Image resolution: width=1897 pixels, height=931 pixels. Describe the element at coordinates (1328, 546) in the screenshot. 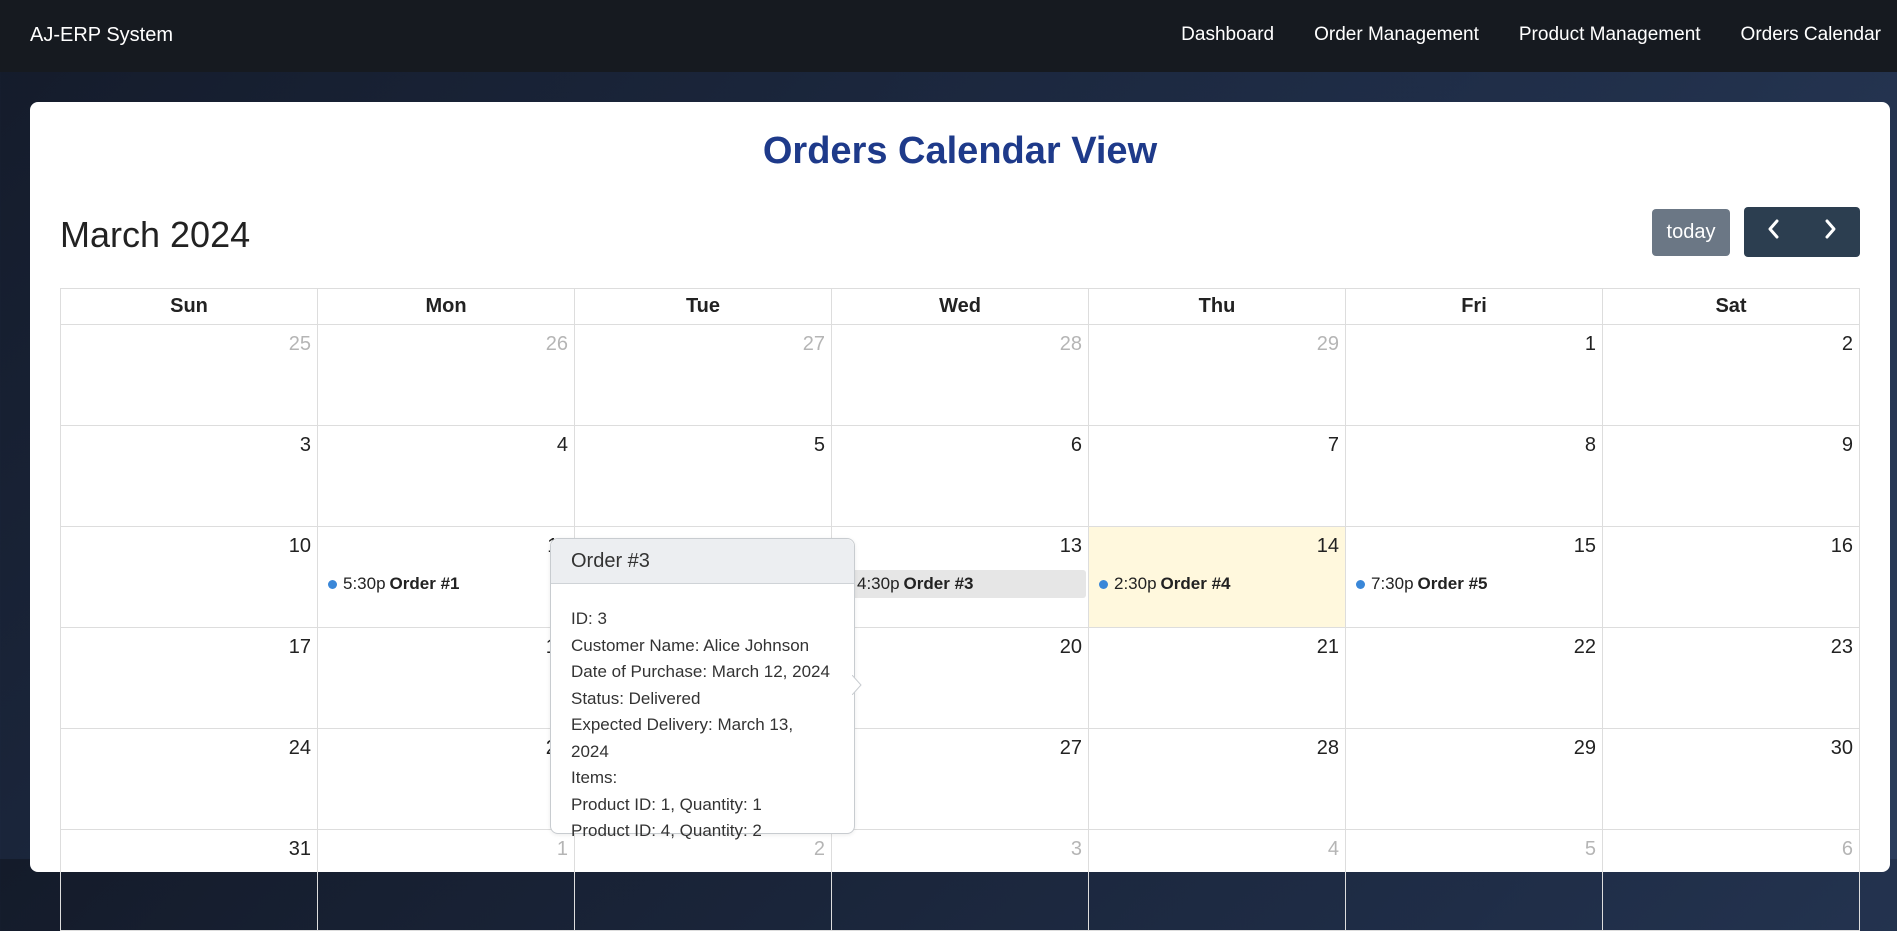

I see `day-number: 14` at that location.